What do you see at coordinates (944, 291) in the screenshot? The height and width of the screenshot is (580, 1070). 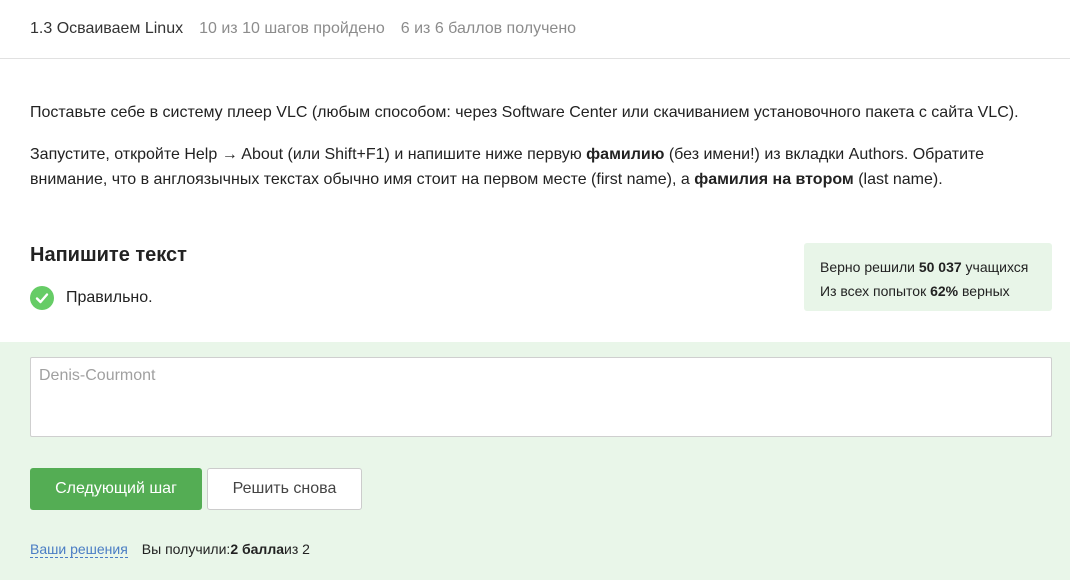 I see `stats-attempts-percent: 62%` at bounding box center [944, 291].